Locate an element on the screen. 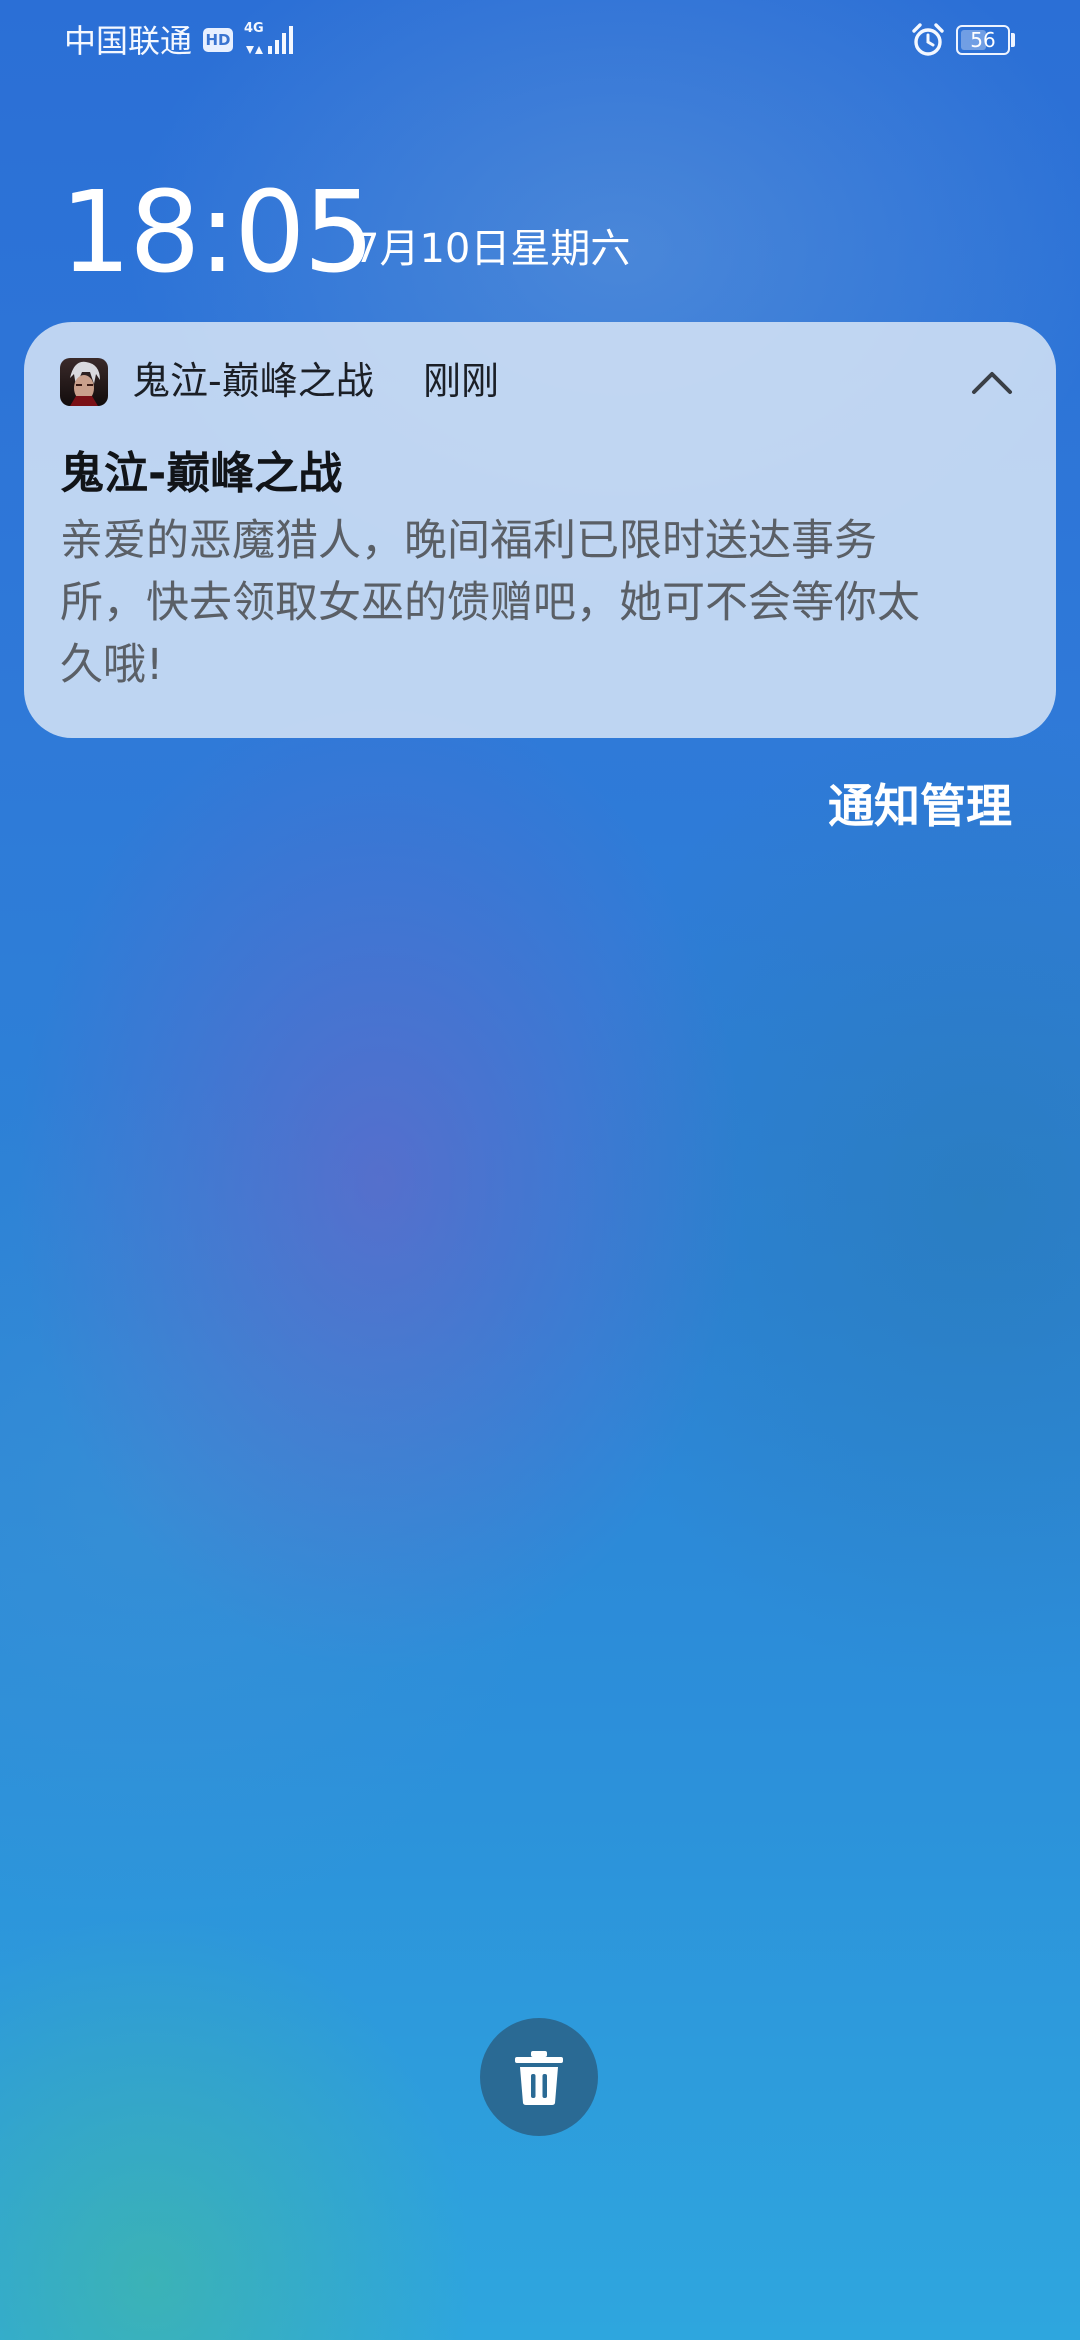  app-icon is located at coordinates (84, 382).